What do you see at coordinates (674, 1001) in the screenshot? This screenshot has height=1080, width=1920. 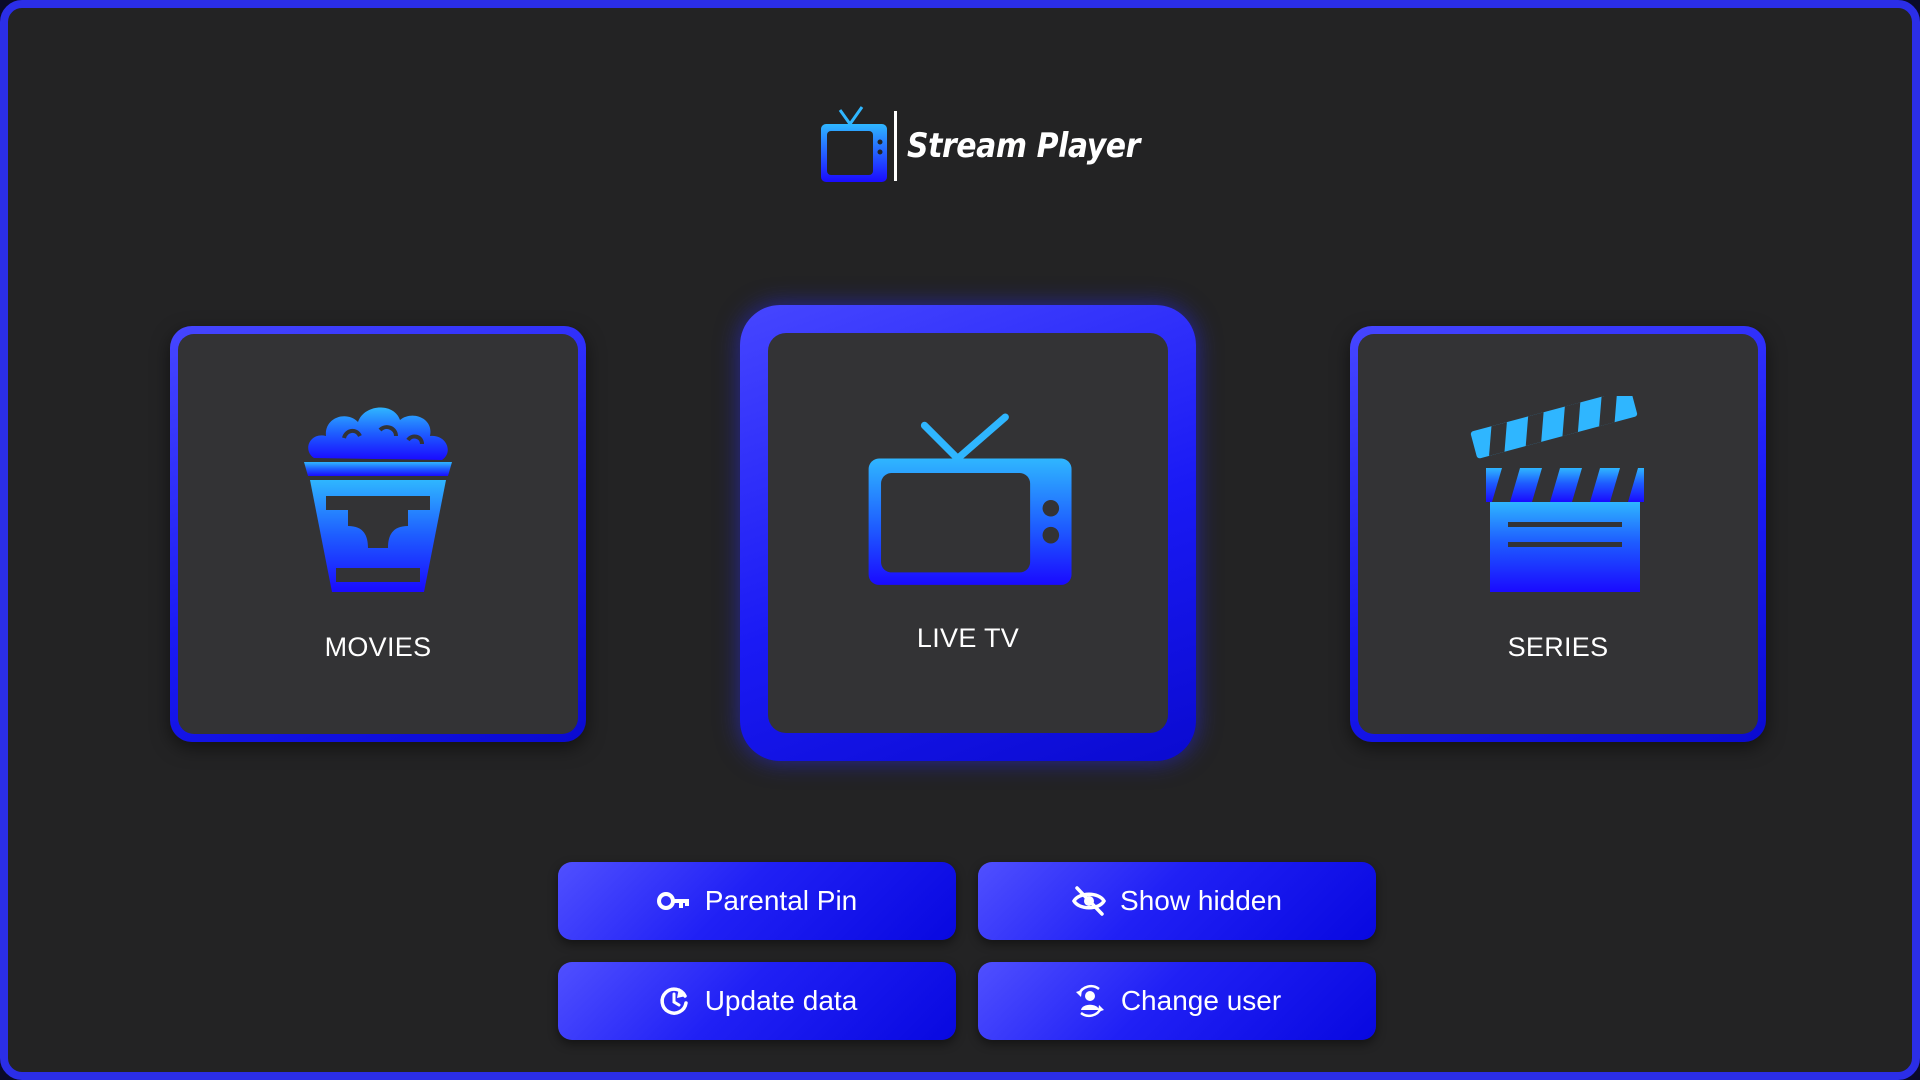 I see `refresh-icon` at bounding box center [674, 1001].